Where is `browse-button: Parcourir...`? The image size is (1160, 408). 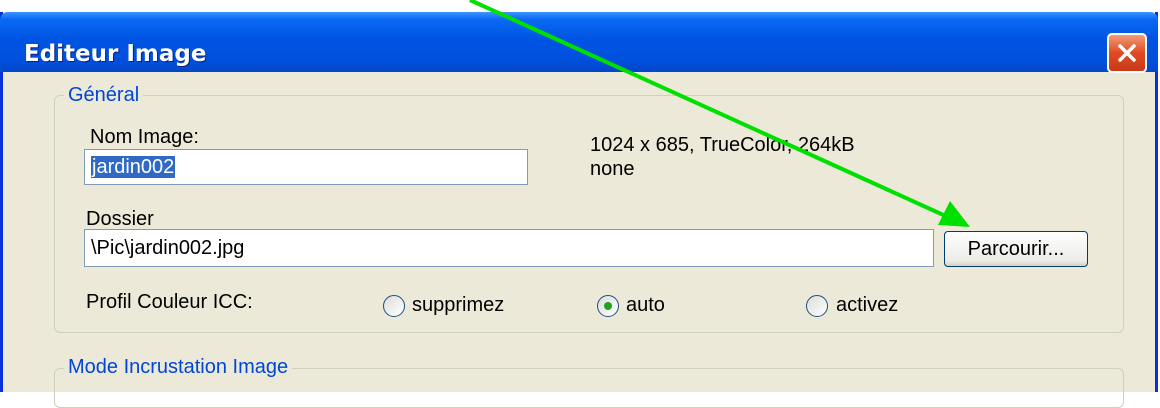
browse-button: Parcourir... is located at coordinates (1016, 249).